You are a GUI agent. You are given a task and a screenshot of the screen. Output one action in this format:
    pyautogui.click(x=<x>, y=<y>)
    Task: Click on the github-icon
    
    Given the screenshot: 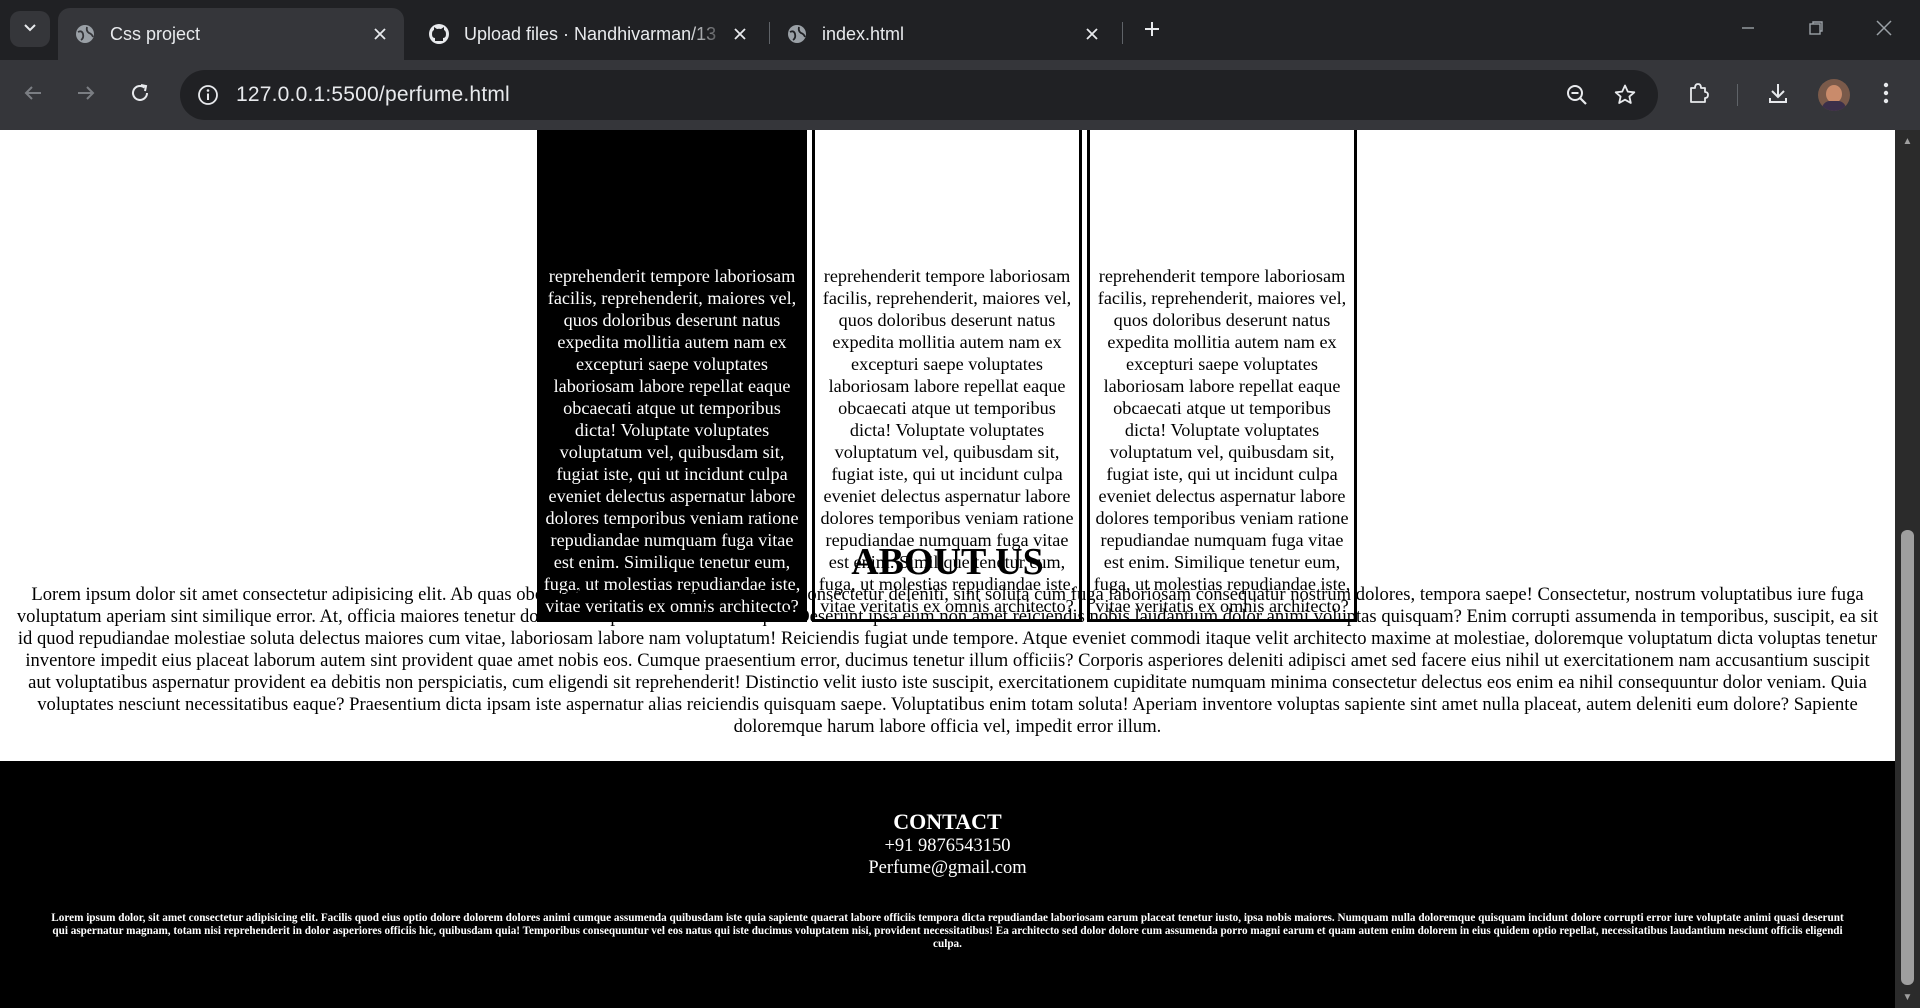 What is the action you would take?
    pyautogui.click(x=439, y=34)
    